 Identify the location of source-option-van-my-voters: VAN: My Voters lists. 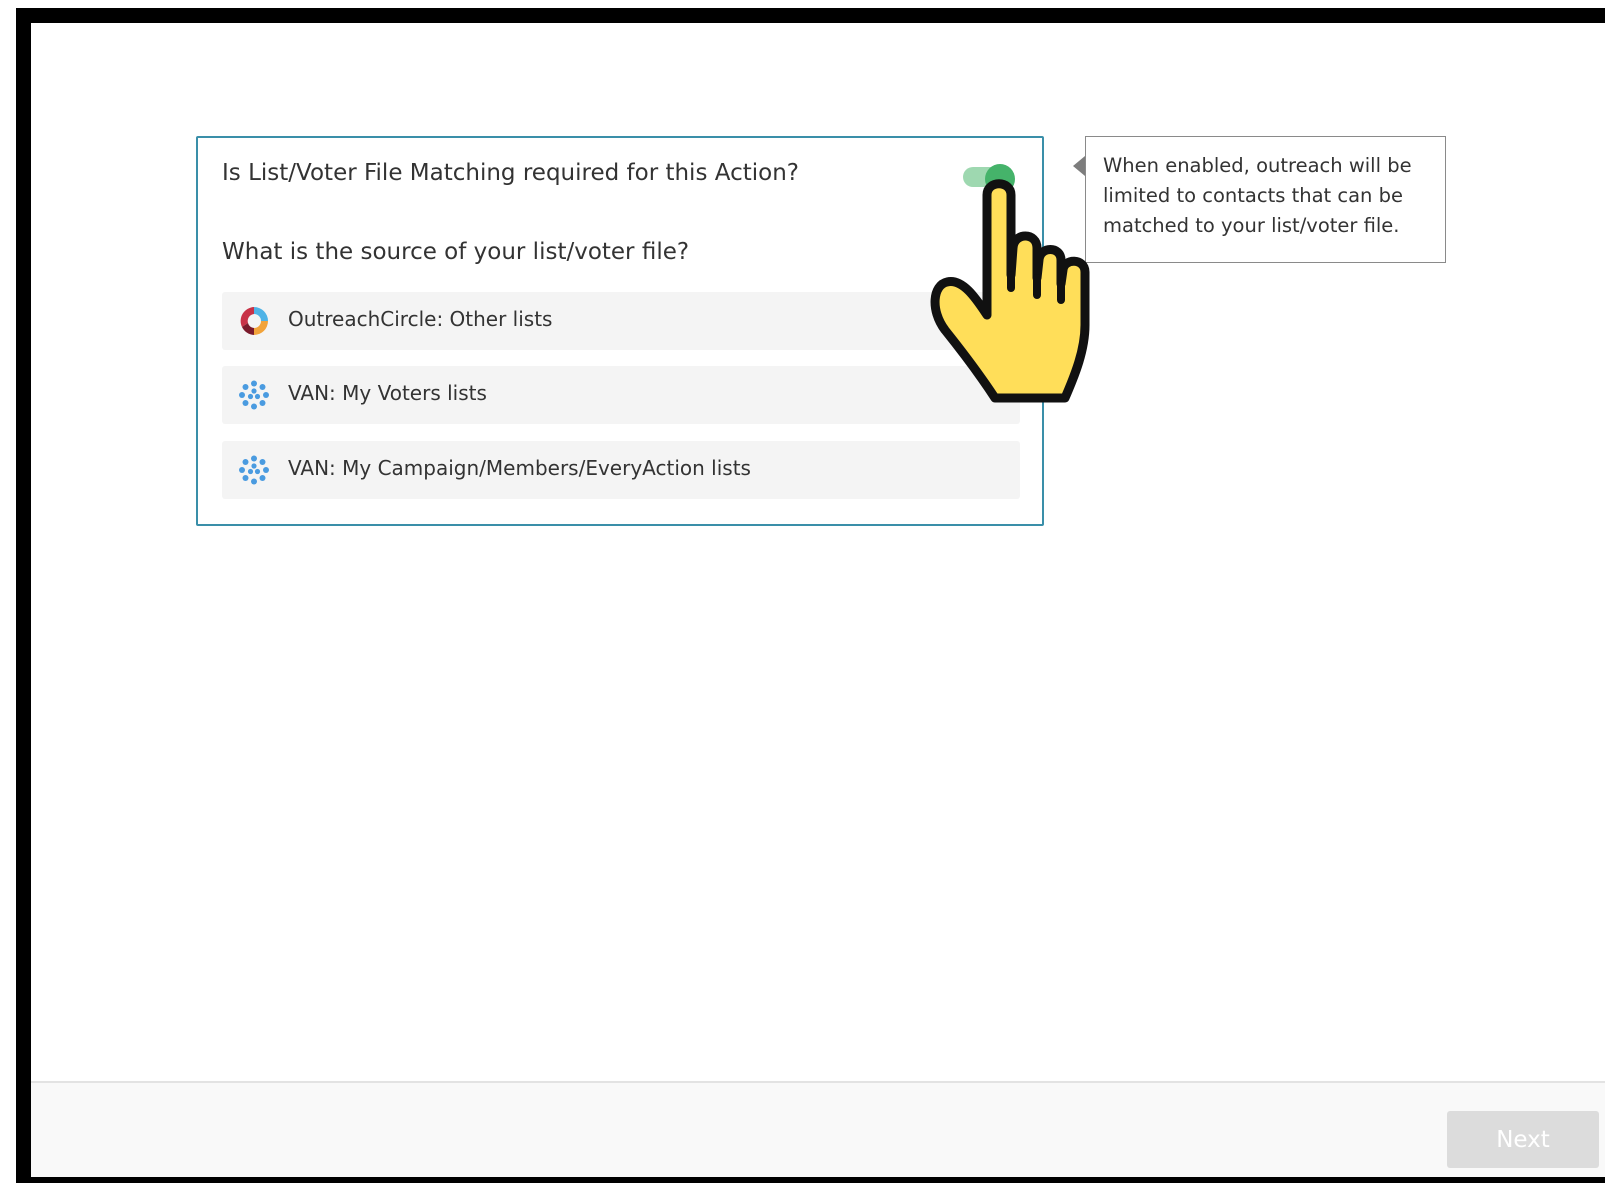
(621, 395).